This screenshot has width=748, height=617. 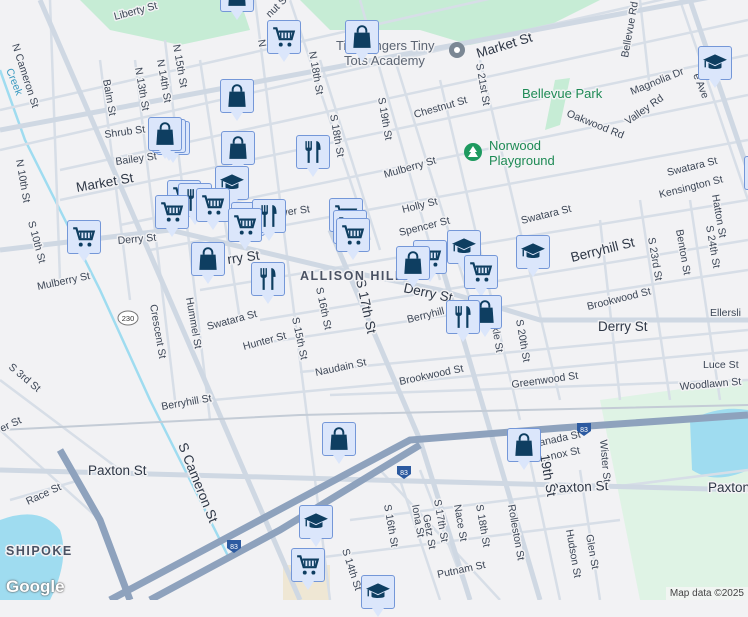 I want to click on place-label: Bellevue Park, so click(x=562, y=93).